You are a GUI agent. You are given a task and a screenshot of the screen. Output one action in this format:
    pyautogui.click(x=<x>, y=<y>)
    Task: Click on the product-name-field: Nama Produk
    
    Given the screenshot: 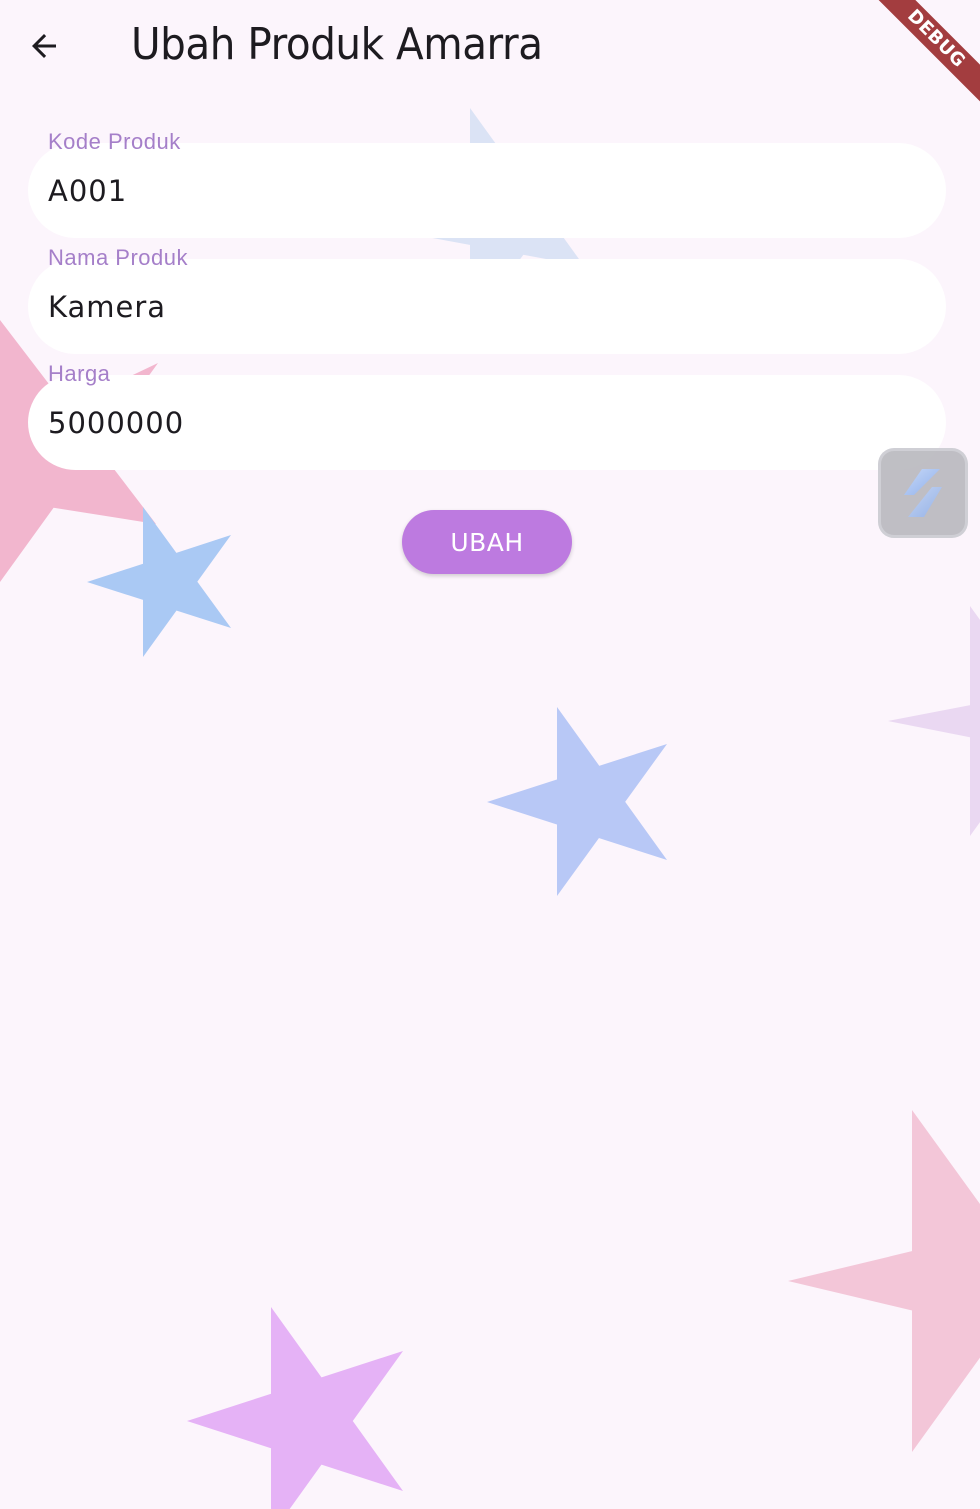 What is the action you would take?
    pyautogui.click(x=487, y=302)
    